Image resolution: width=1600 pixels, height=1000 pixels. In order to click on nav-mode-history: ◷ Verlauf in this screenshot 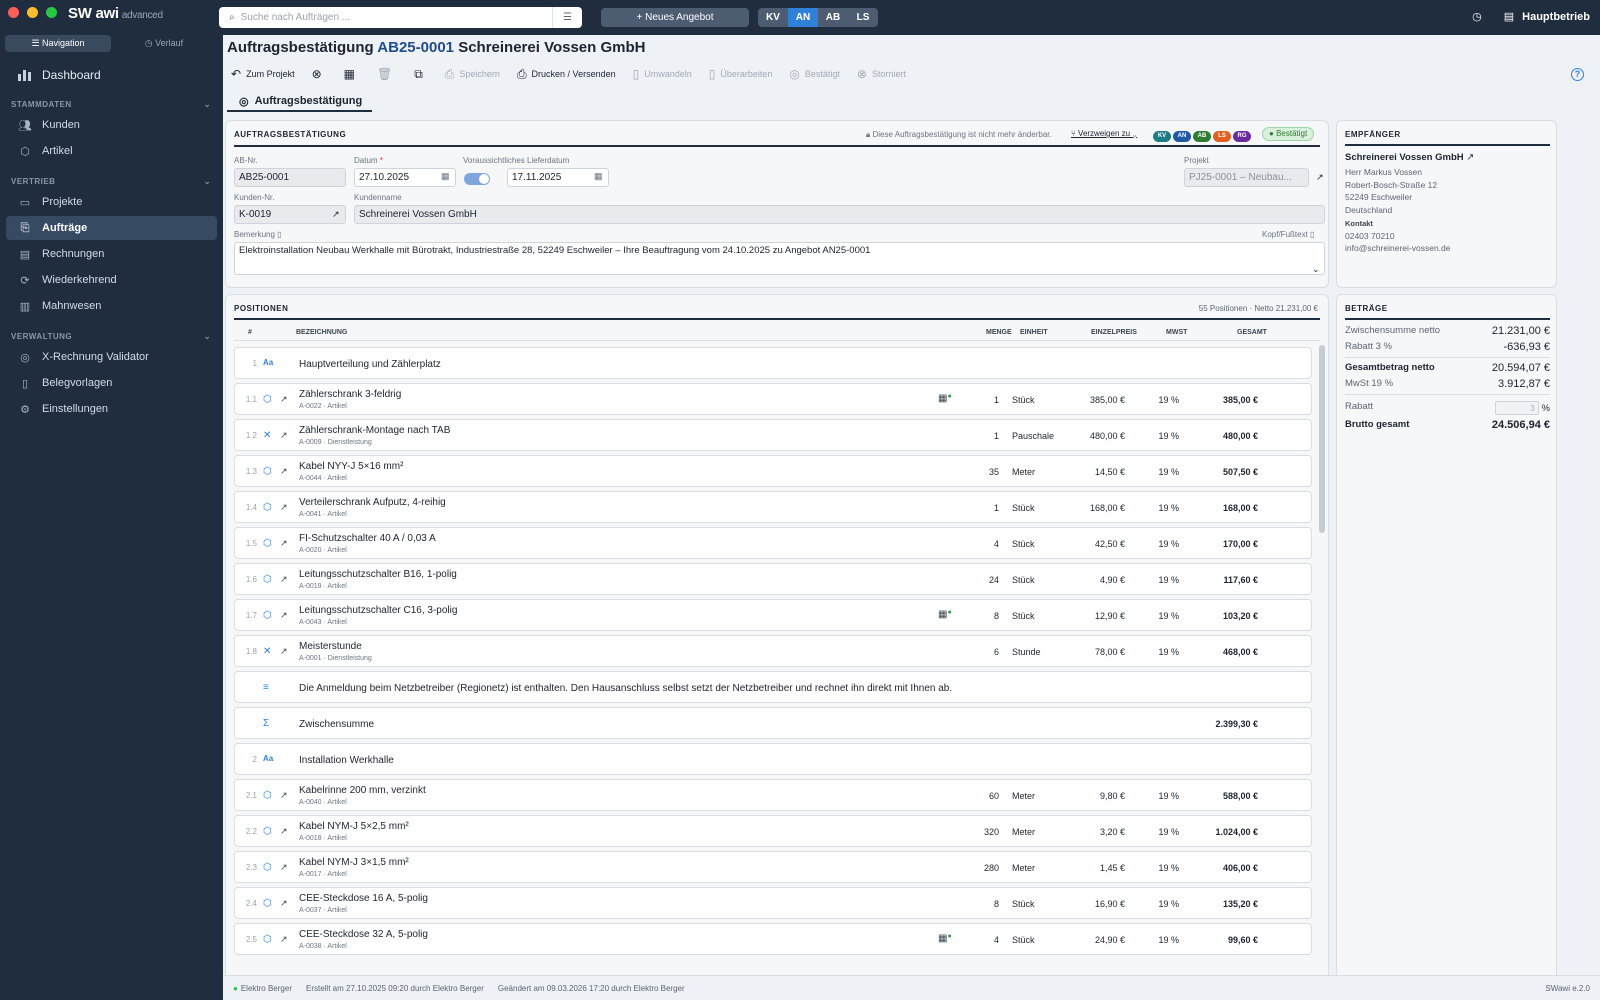, I will do `click(164, 43)`.